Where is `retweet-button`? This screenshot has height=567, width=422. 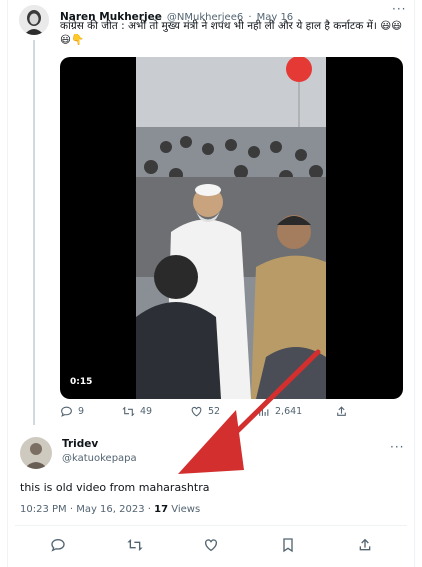
retweet-button is located at coordinates (135, 547).